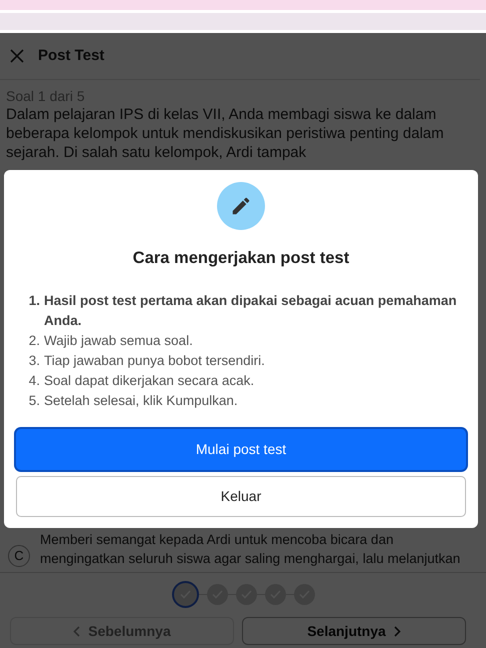  I want to click on instruction-text: Hasil post test pertama akan dipakai sebagai acuan pemahaman Anda., so click(251, 311).